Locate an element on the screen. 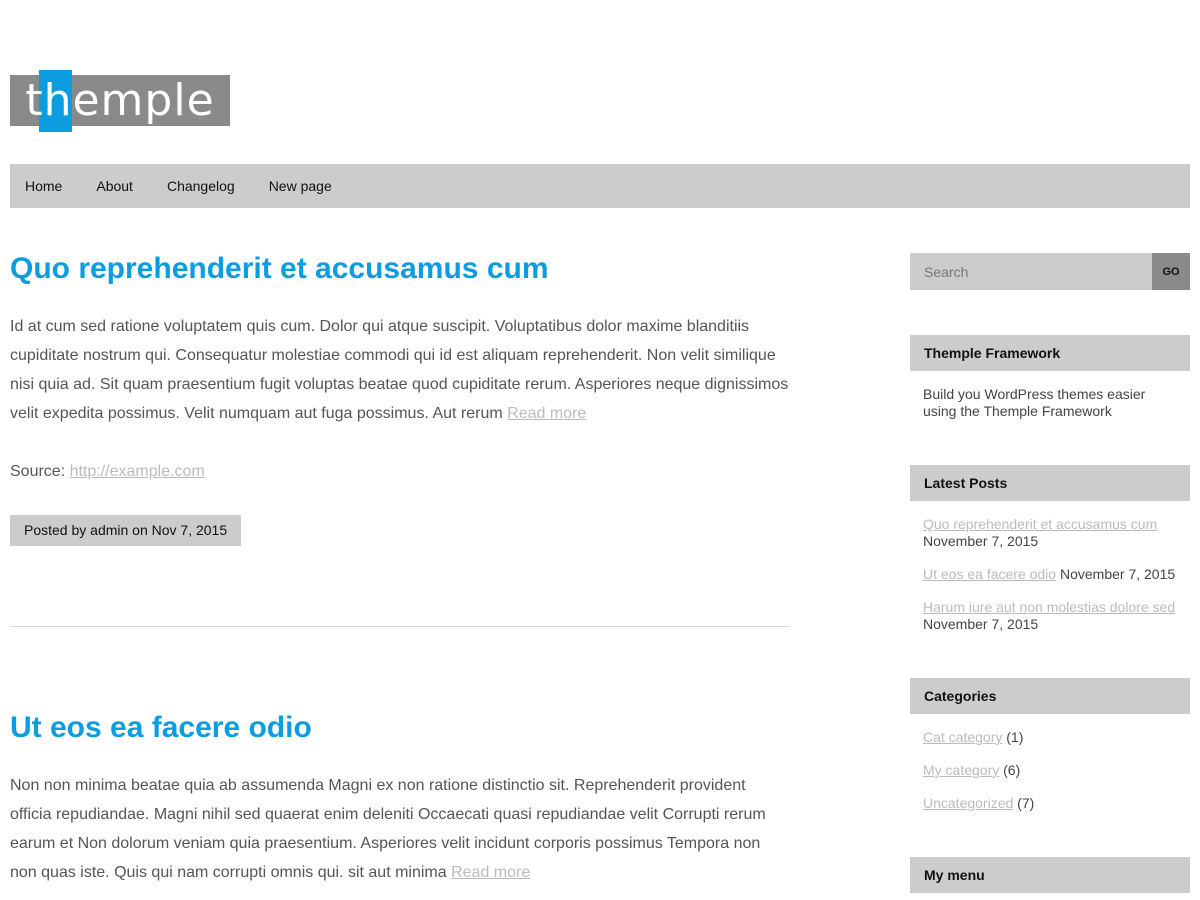  post-meta: Posted by admin on Nov 7, 2015 is located at coordinates (126, 530).